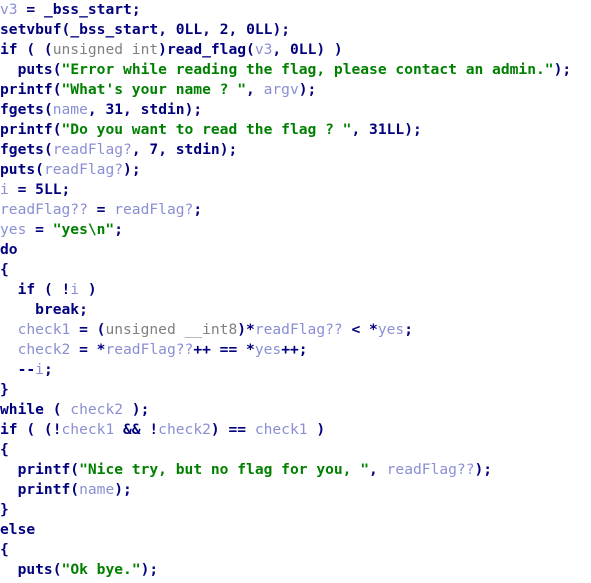 This screenshot has width=591, height=583. What do you see at coordinates (101, 569) in the screenshot?
I see `code-token-str: "Ok bye."` at bounding box center [101, 569].